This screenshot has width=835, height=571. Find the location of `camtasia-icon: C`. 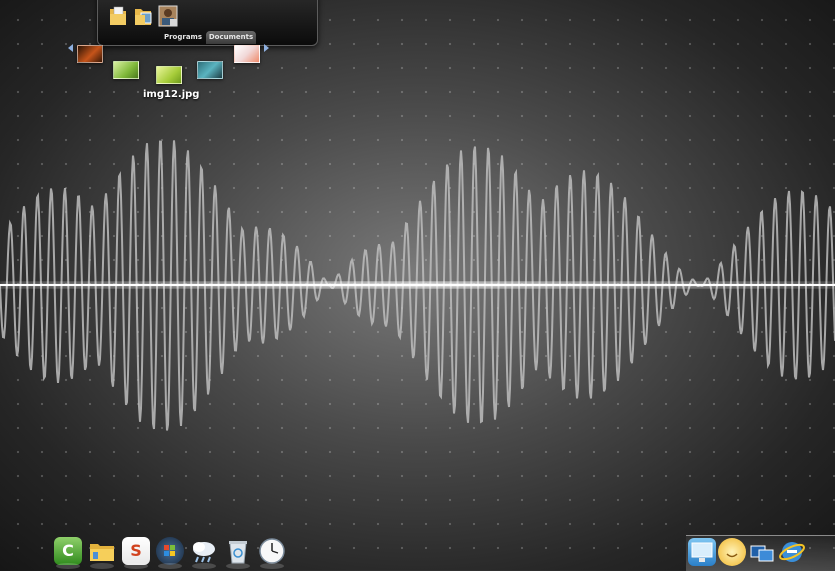

camtasia-icon: C is located at coordinates (68, 553).